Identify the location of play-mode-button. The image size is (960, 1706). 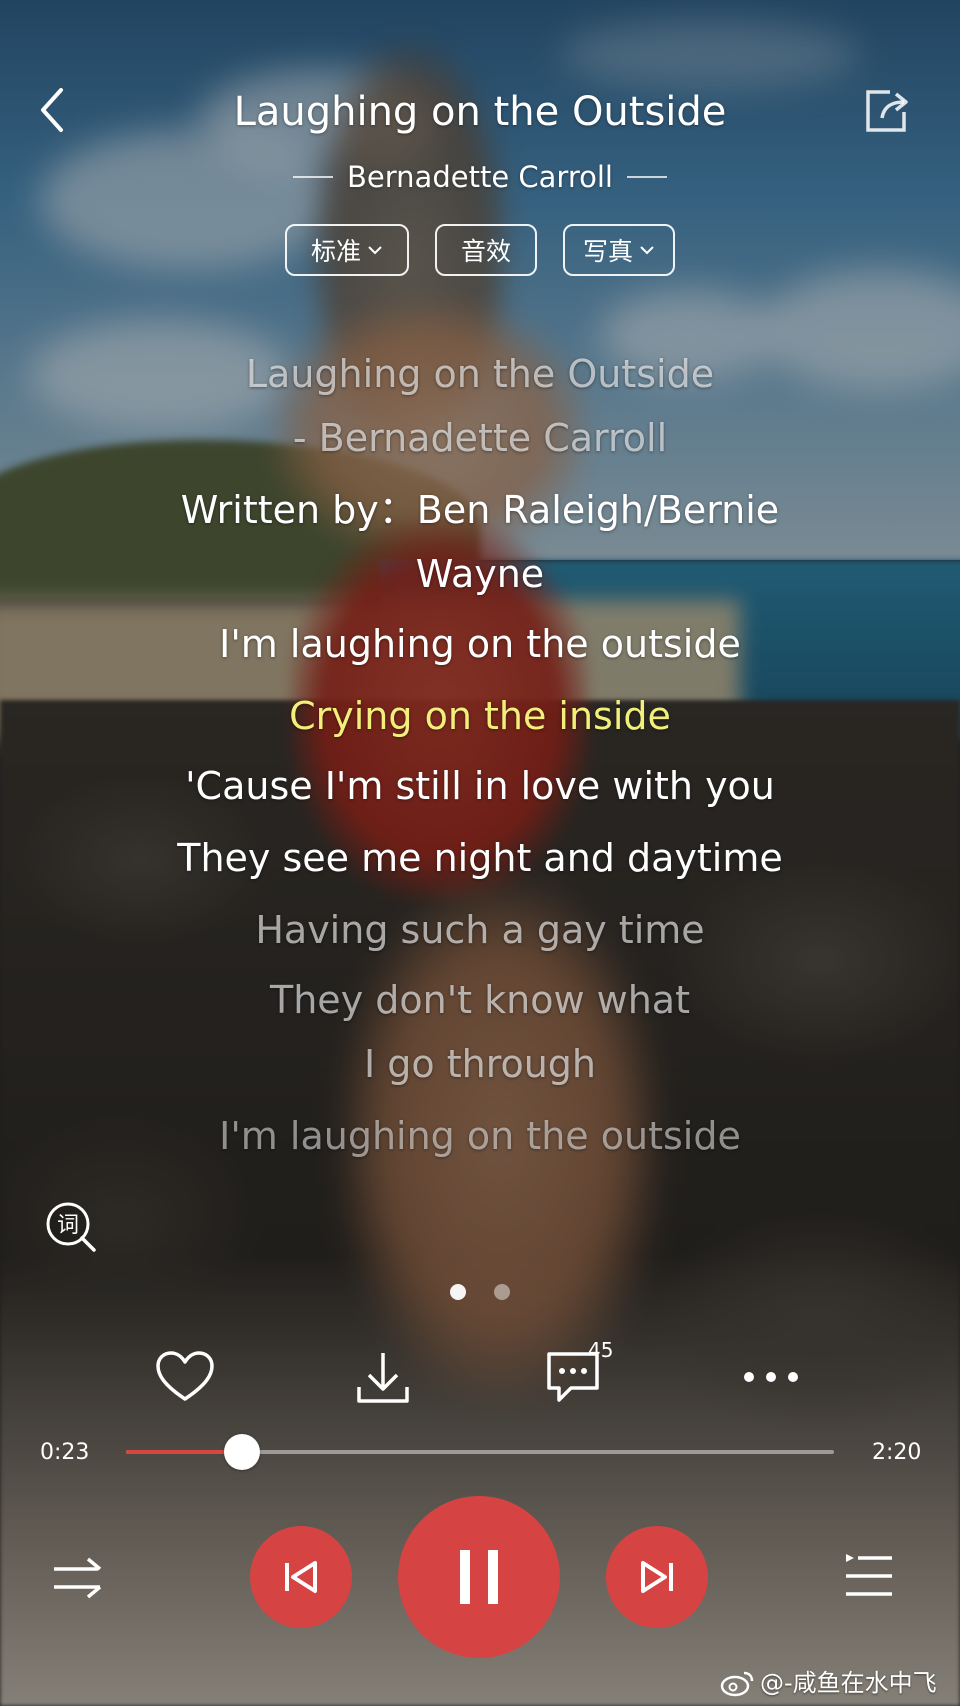
(78, 1578).